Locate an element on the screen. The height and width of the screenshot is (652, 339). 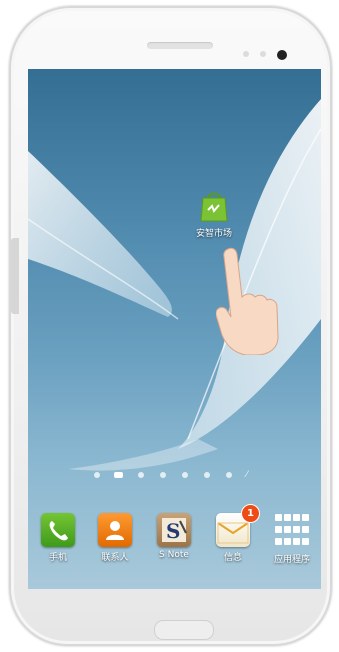
dock-label: 信息 is located at coordinates (232, 558).